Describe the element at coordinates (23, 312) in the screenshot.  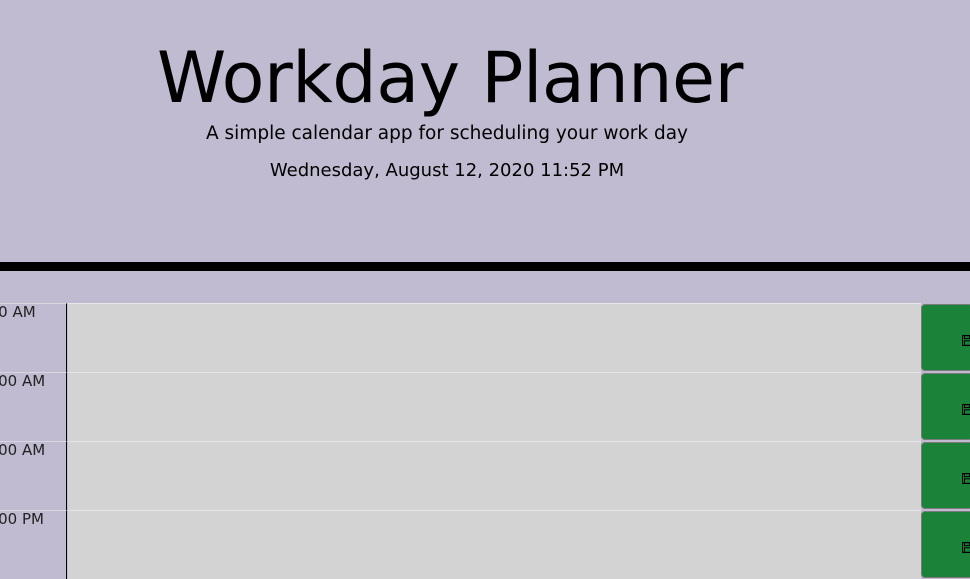
I see `hour-label: 9:00 AM` at that location.